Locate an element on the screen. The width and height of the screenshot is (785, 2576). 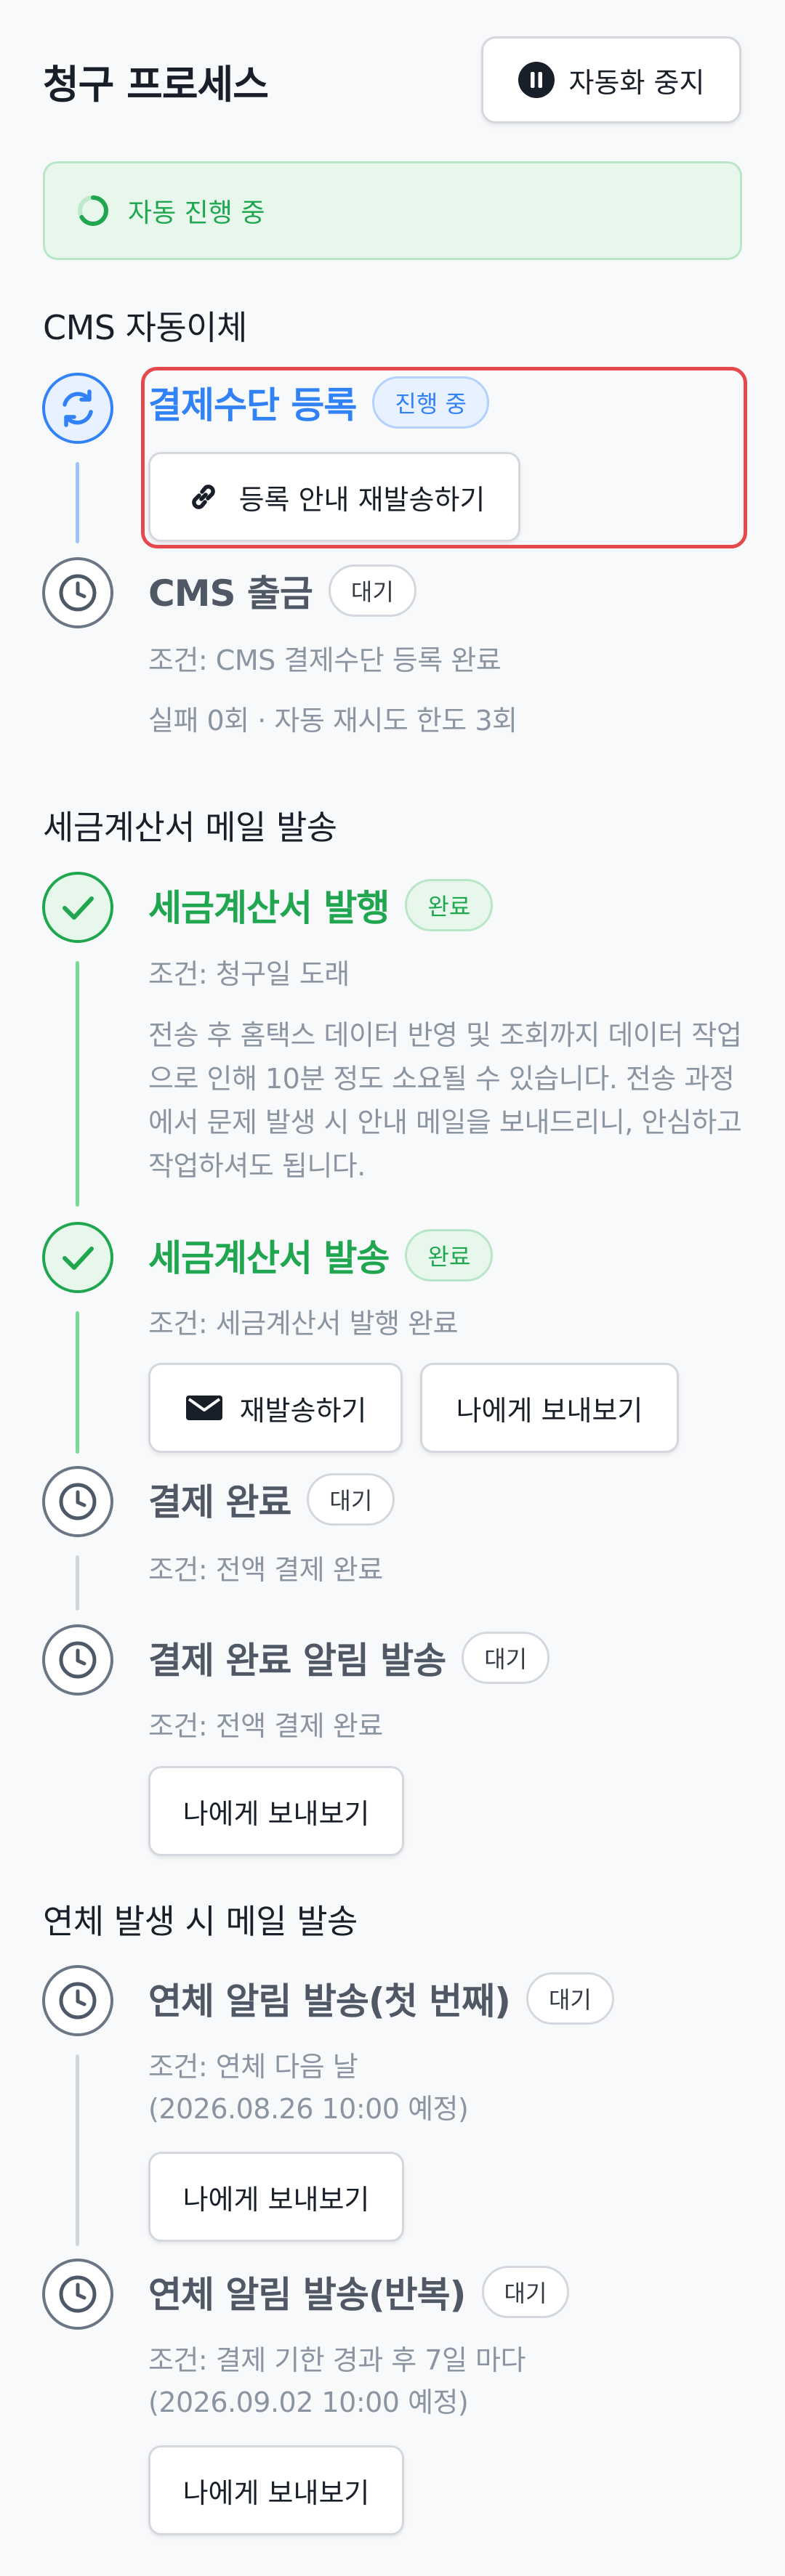
step-title: 결제 완료 알림 발송 is located at coordinates (297, 1661).